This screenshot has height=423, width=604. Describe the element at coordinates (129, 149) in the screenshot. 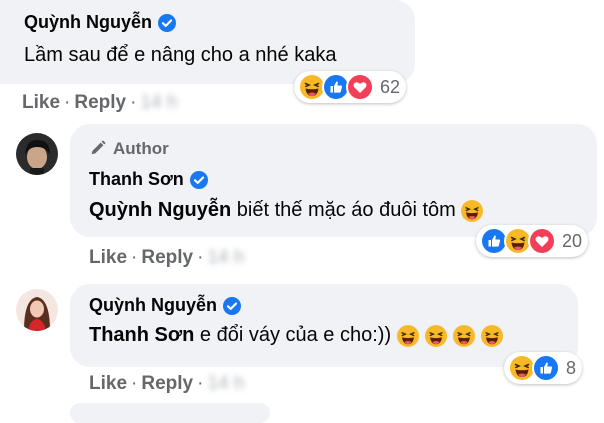

I see `author-badge: Author` at that location.